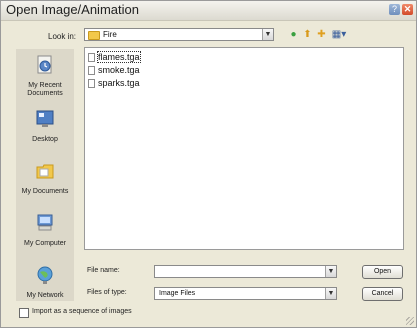 The image size is (419, 330). Describe the element at coordinates (45, 118) in the screenshot. I see `desktop-icon` at that location.